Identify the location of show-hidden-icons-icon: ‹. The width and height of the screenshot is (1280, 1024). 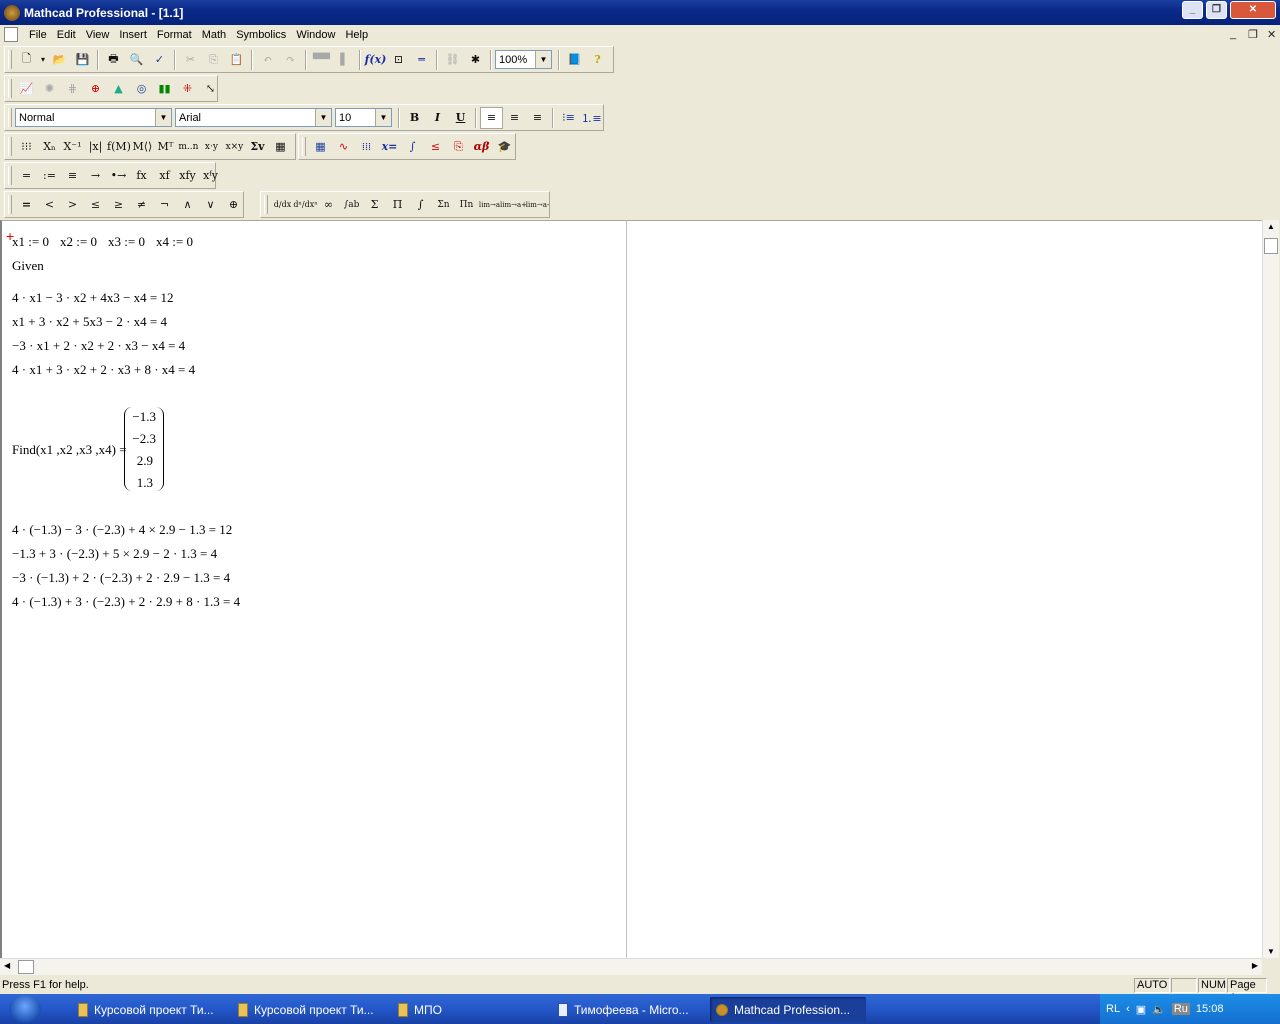
(1128, 1009).